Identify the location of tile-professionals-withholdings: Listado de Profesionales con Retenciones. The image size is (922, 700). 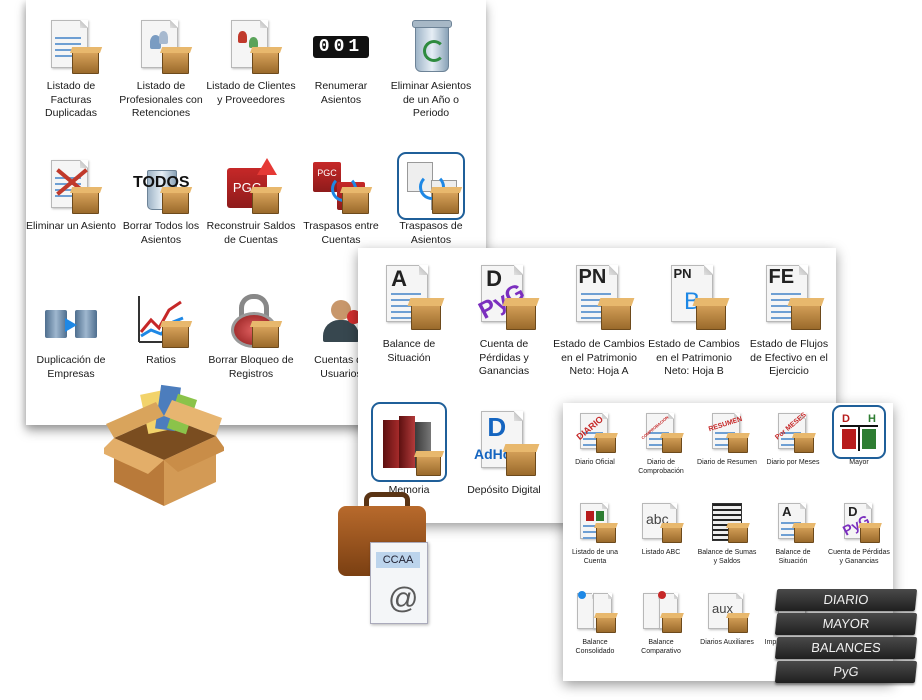
(161, 69).